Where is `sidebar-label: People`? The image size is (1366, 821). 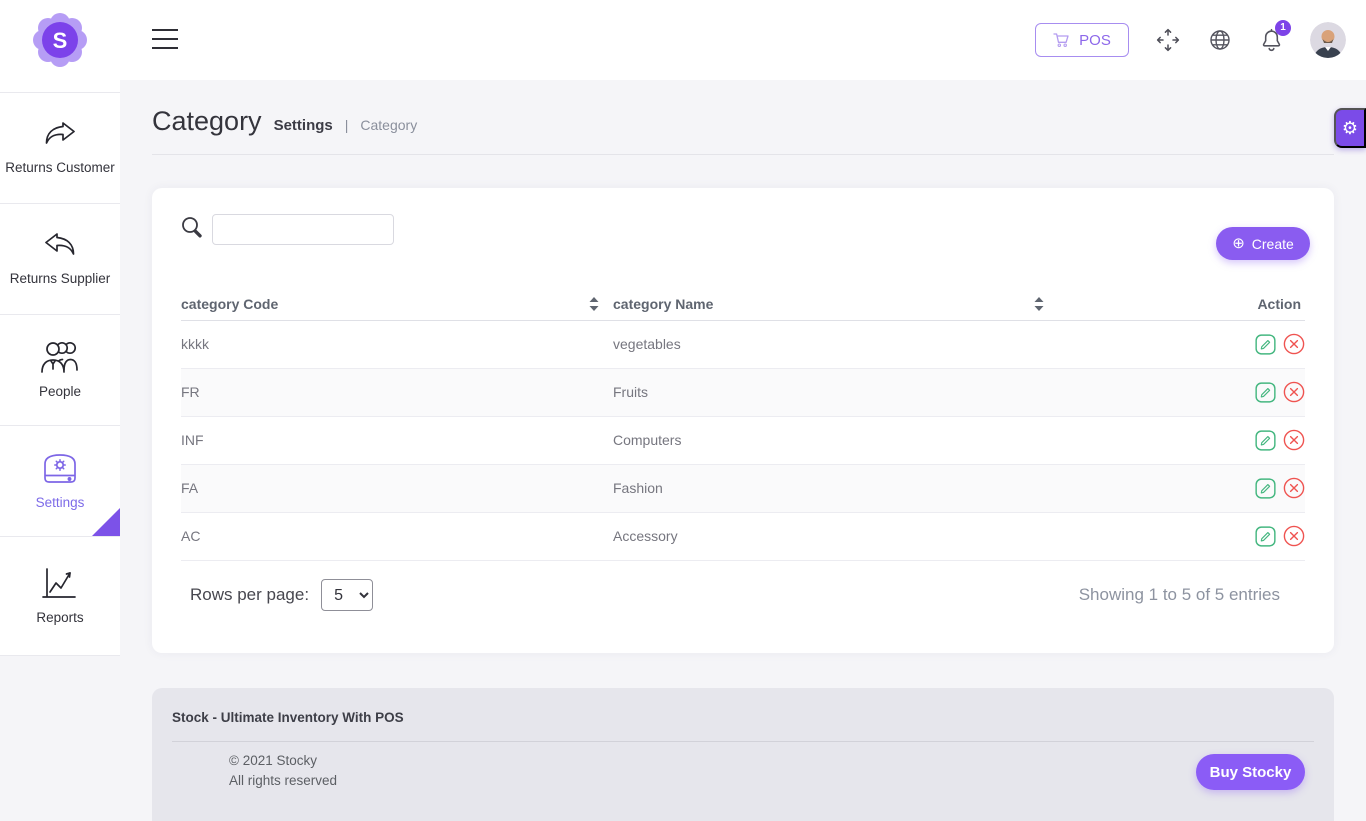 sidebar-label: People is located at coordinates (60, 391).